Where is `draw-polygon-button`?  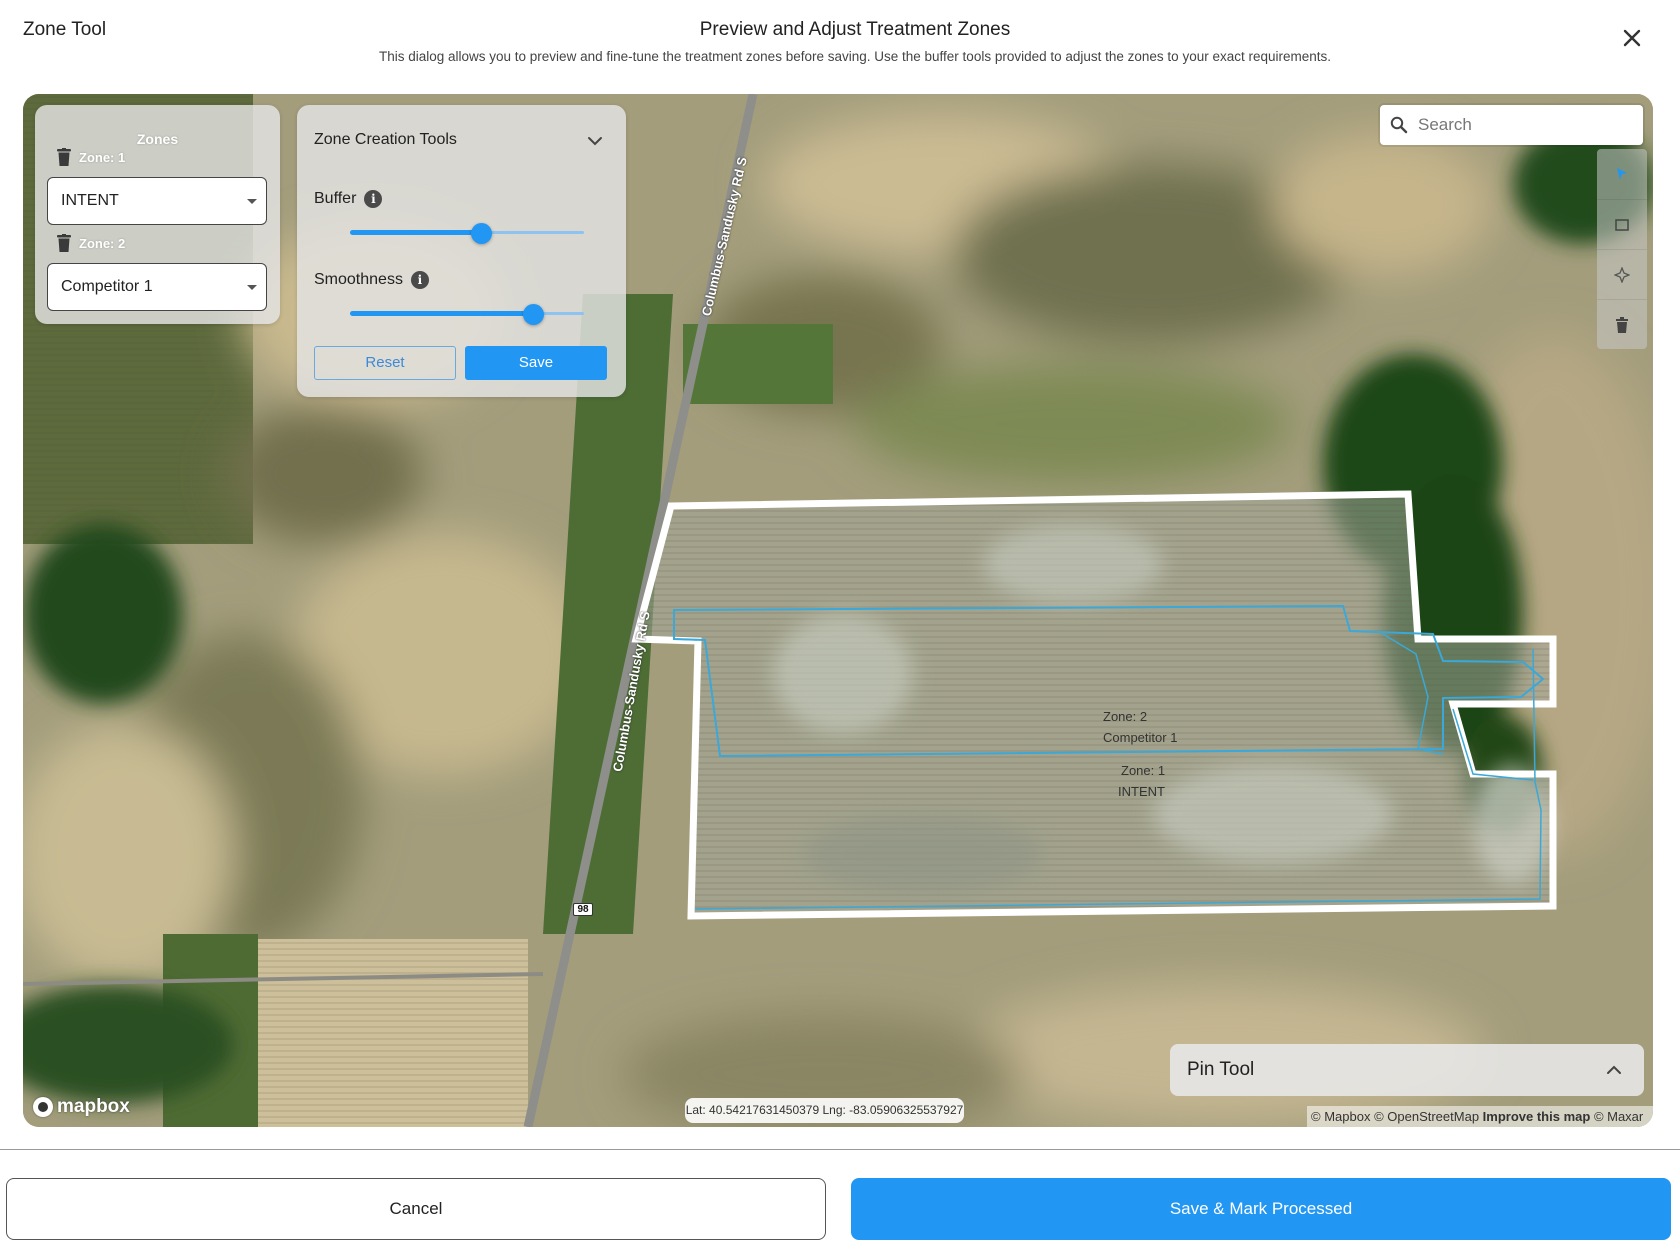 draw-polygon-button is located at coordinates (1622, 174).